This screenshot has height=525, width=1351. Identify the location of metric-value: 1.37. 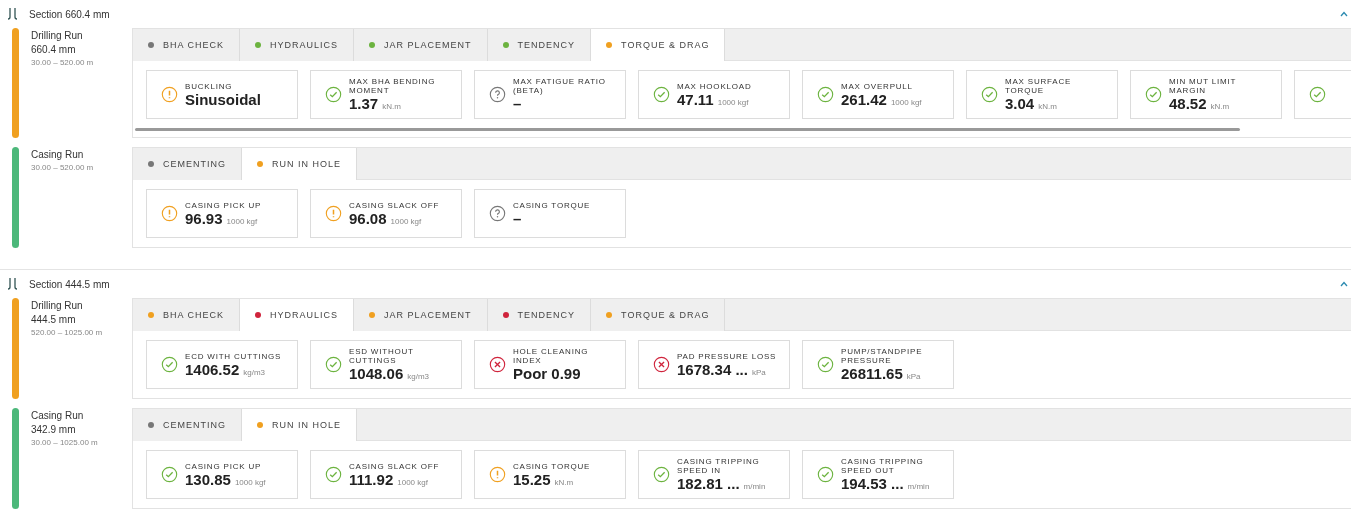
(364, 103).